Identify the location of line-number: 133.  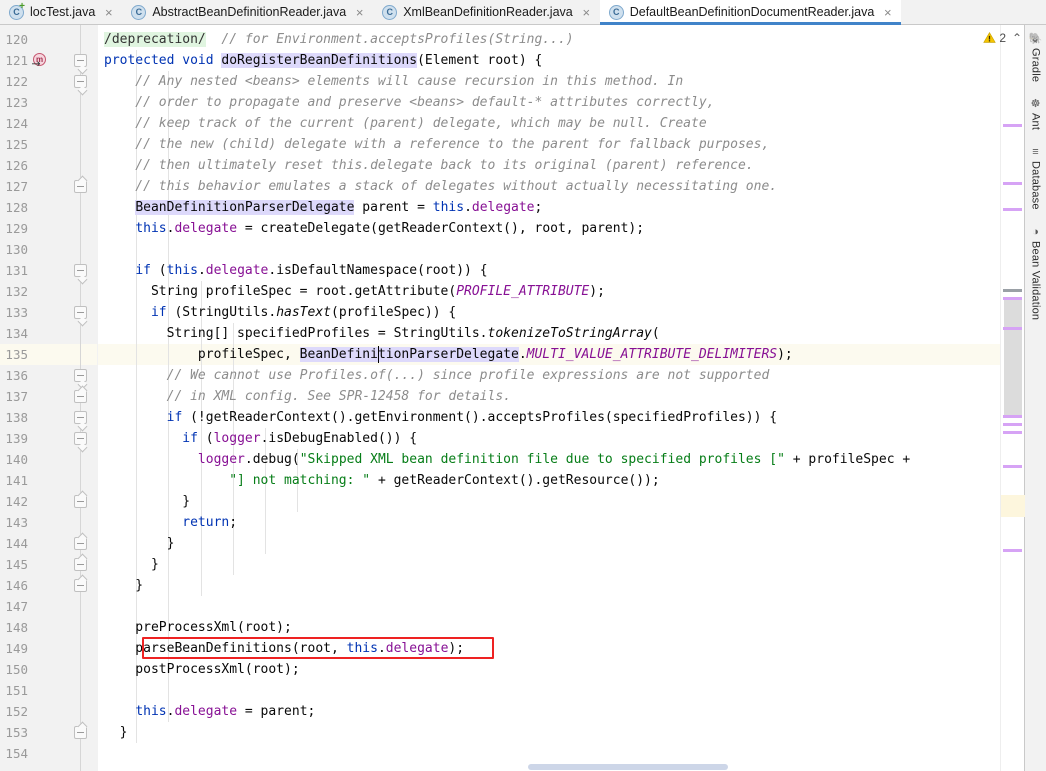
(14, 312).